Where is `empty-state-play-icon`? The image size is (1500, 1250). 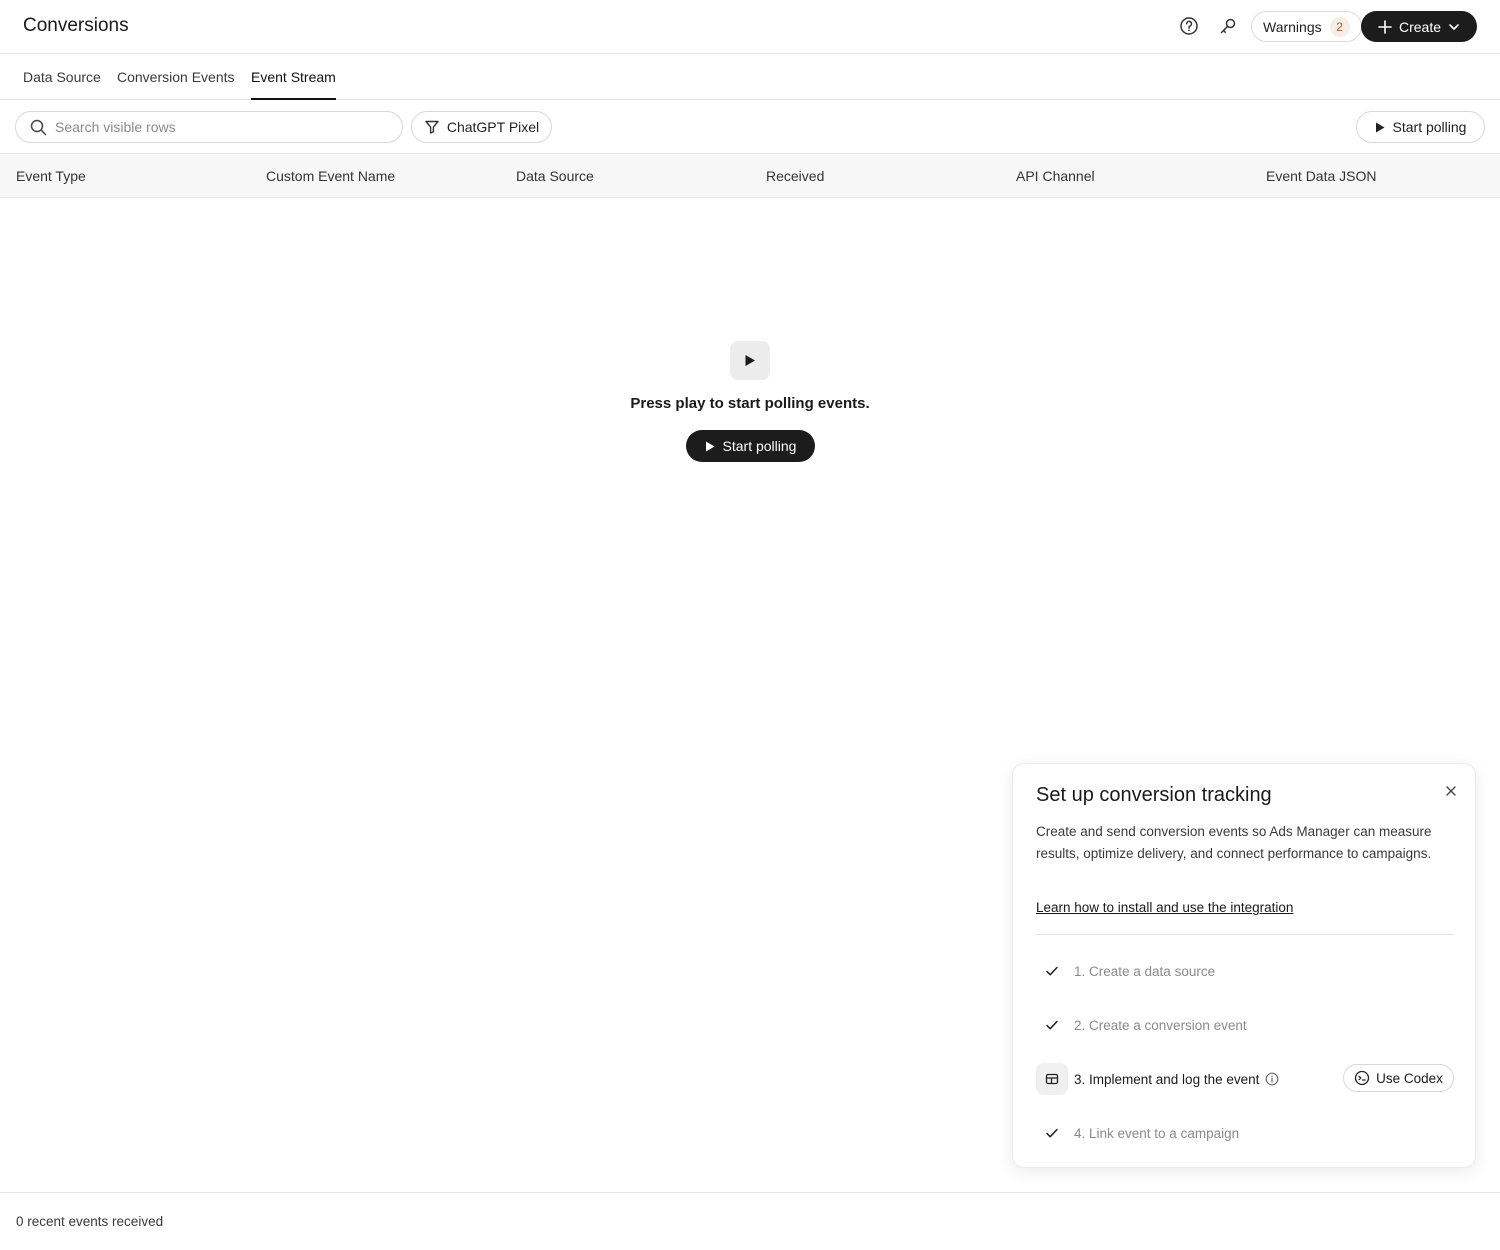 empty-state-play-icon is located at coordinates (750, 360).